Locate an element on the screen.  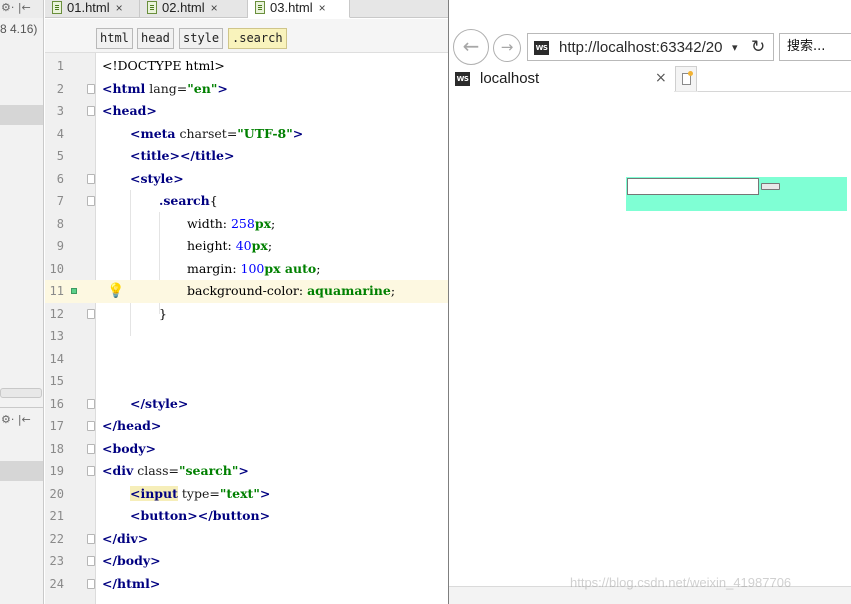
webstorm-favicon-icon: WS is located at coordinates (541, 48).